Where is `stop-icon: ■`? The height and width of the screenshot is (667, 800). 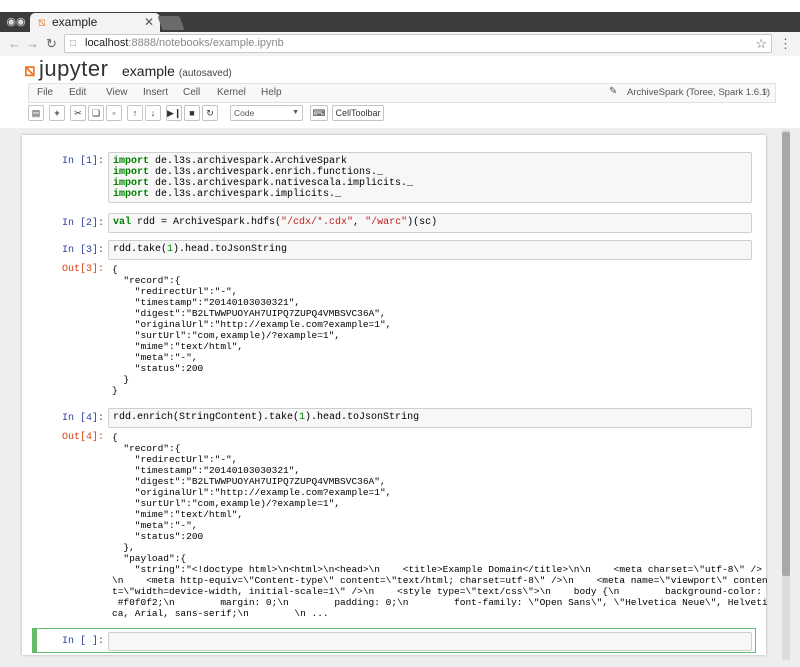
stop-icon: ■ is located at coordinates (192, 113).